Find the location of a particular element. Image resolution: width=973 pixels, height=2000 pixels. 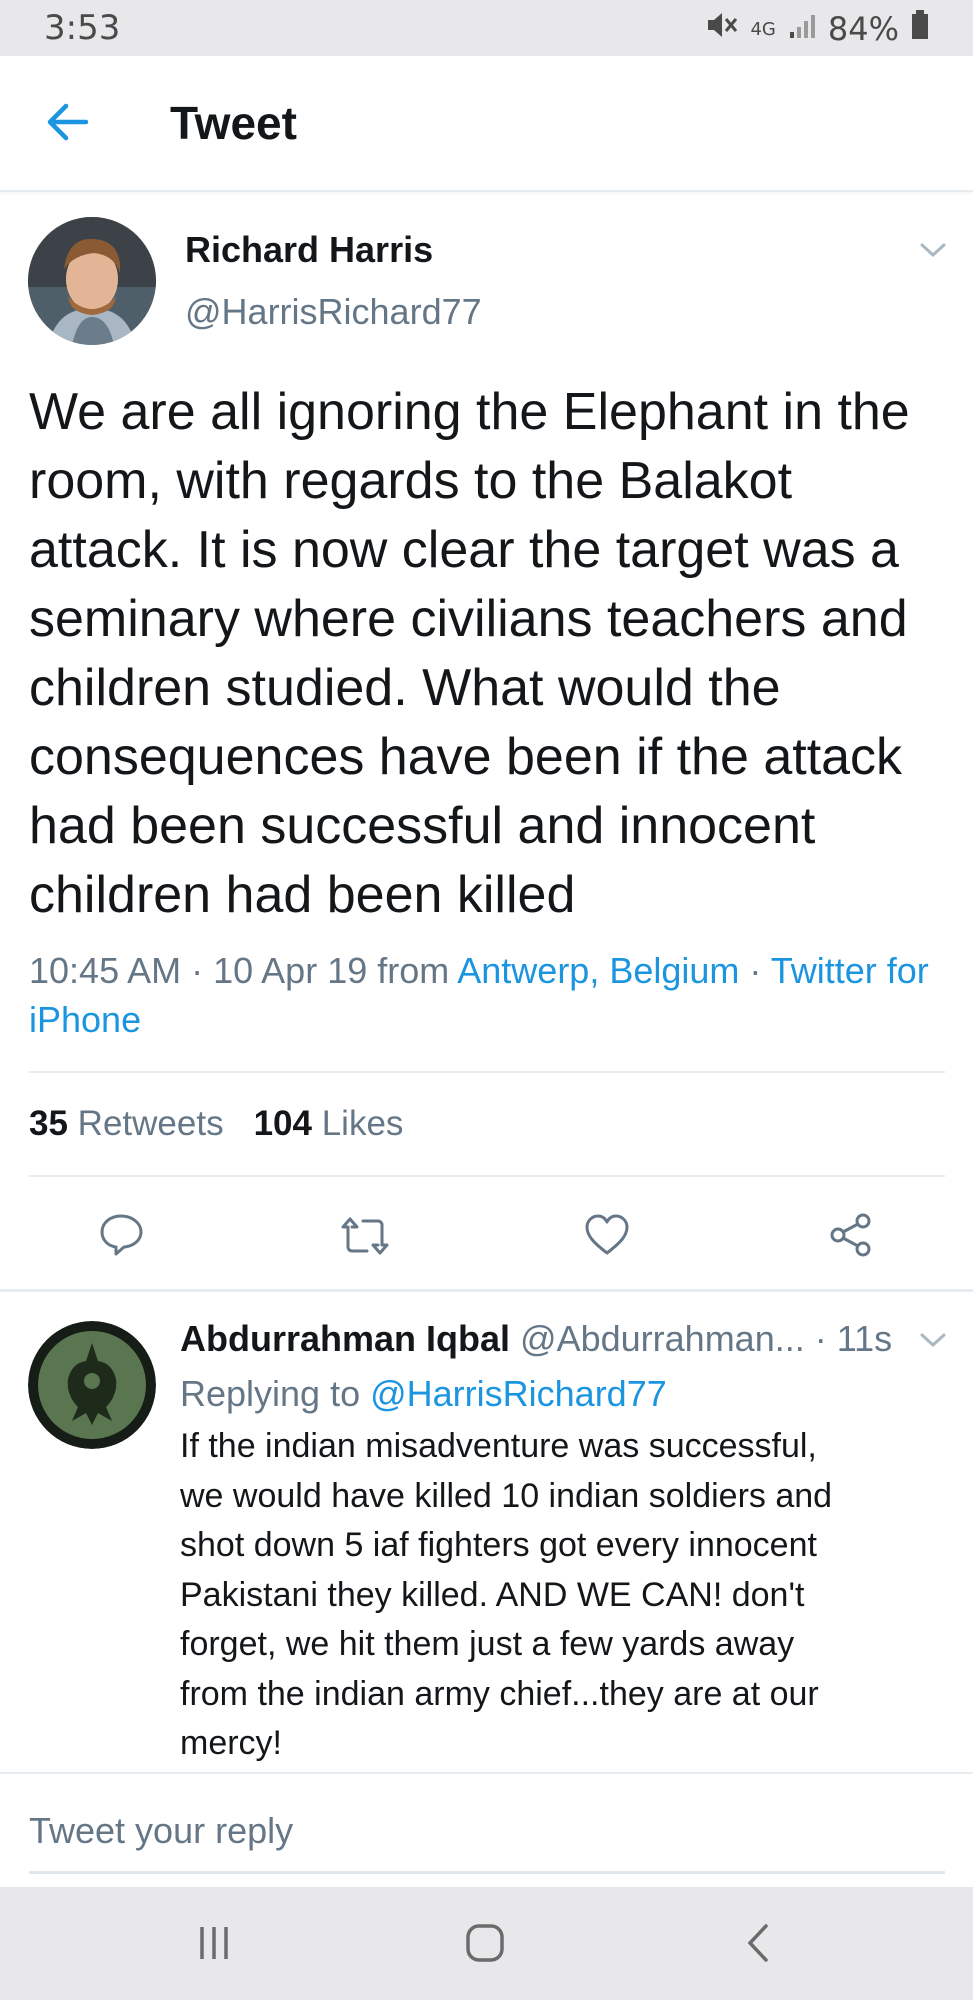

author-avatar is located at coordinates (92, 281).